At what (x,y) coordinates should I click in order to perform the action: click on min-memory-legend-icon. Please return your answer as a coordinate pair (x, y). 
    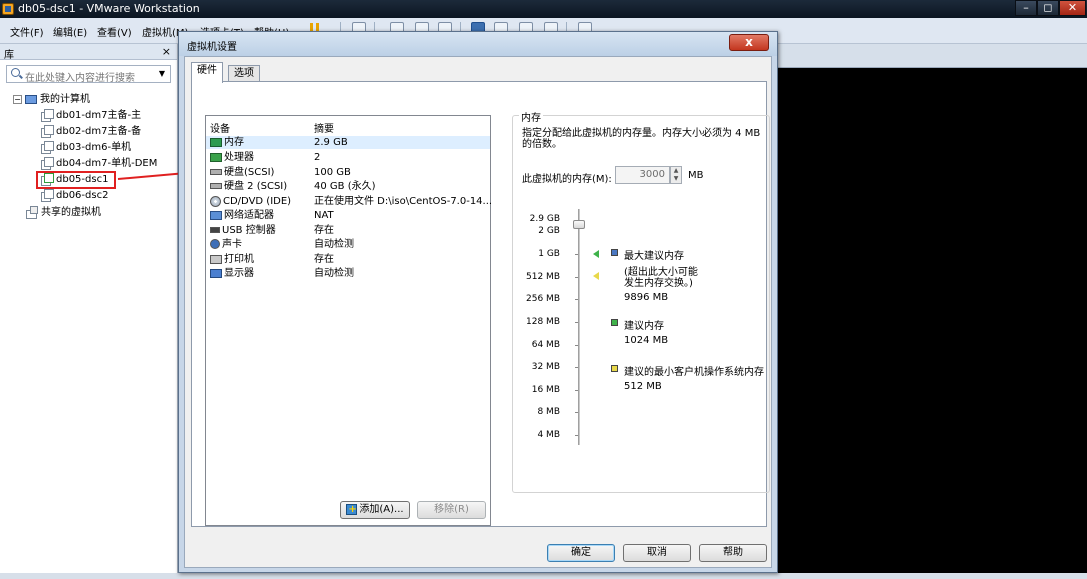
    Looking at the image, I should click on (614, 368).